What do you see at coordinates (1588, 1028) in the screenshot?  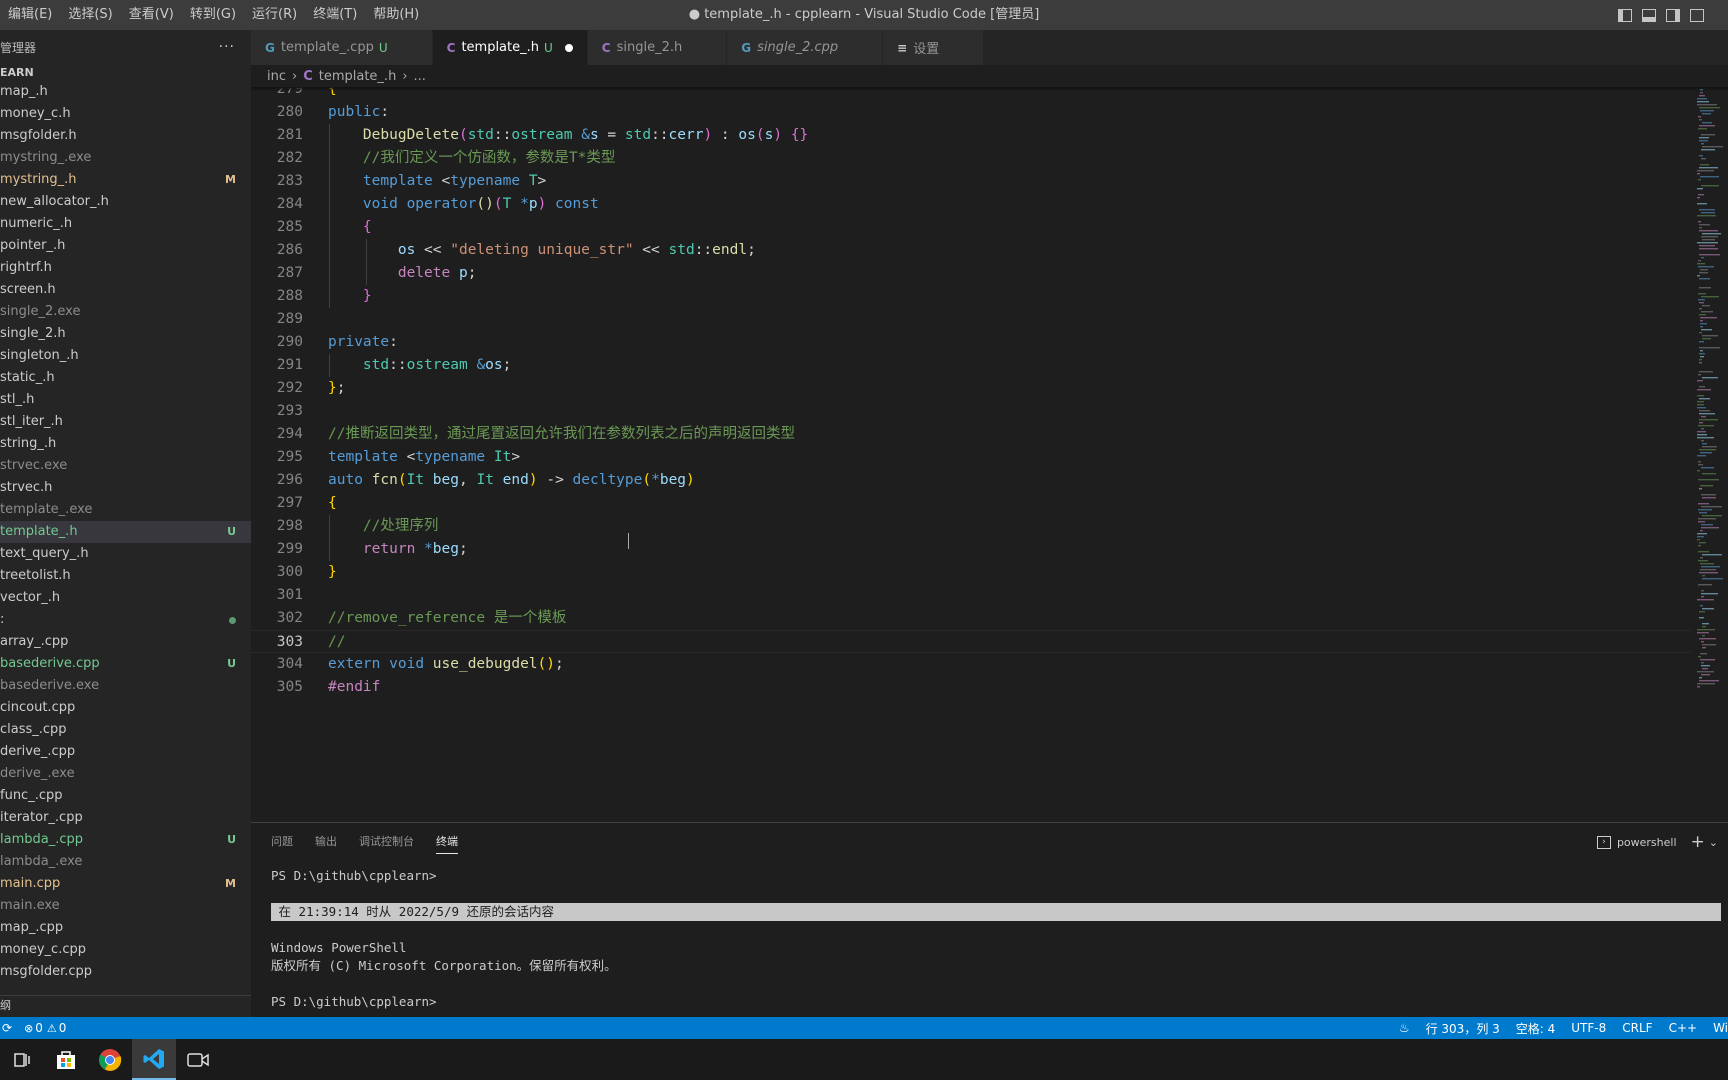 I see `encoding: UTF-8` at bounding box center [1588, 1028].